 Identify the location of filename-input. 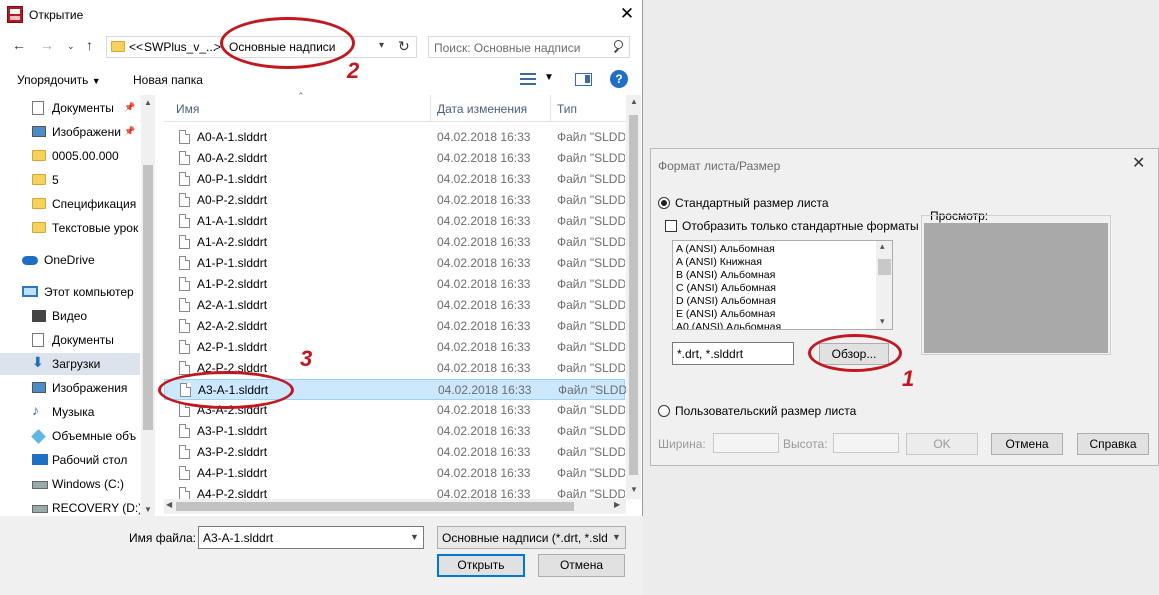
(303, 538).